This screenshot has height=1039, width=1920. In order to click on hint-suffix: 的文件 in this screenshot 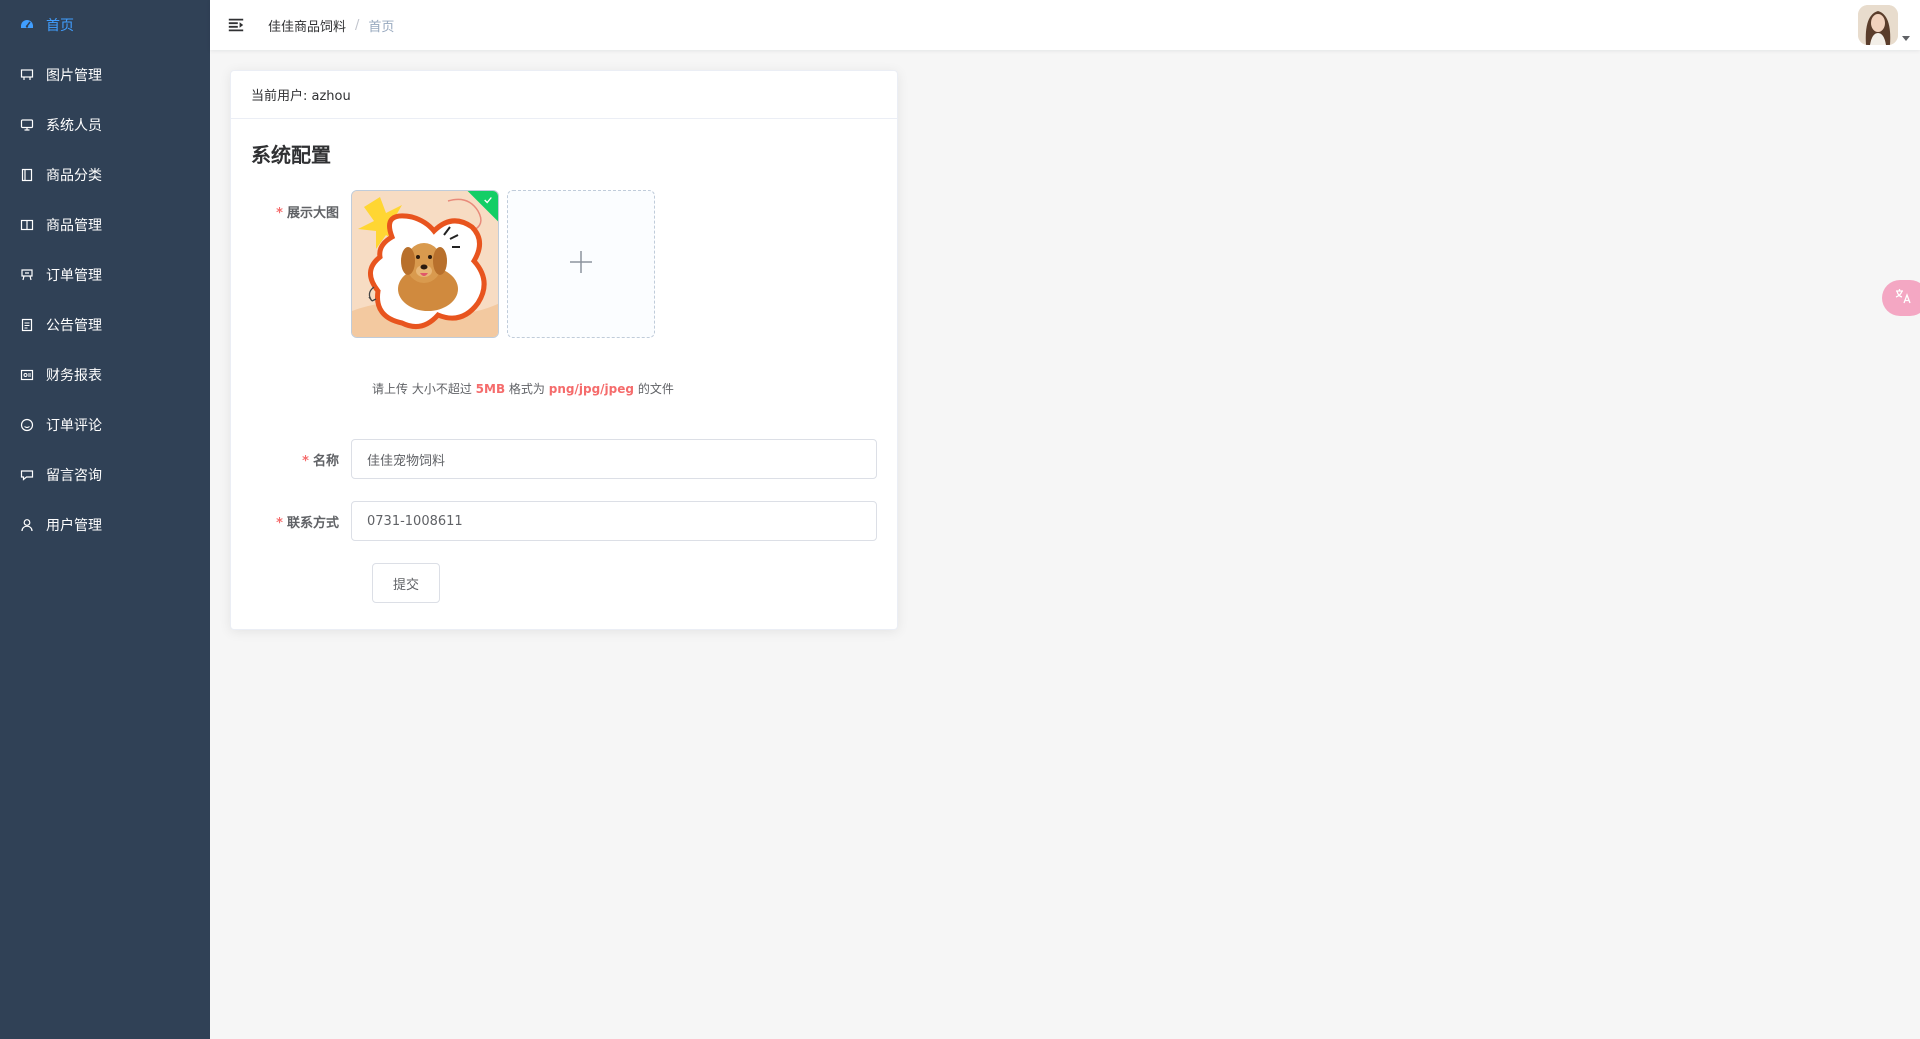, I will do `click(655, 389)`.